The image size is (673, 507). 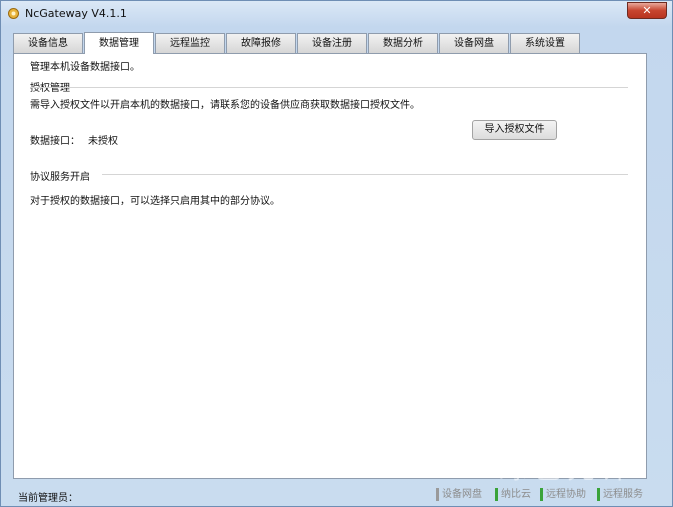 I want to click on status-remote-service: 远程服务, so click(x=624, y=494).